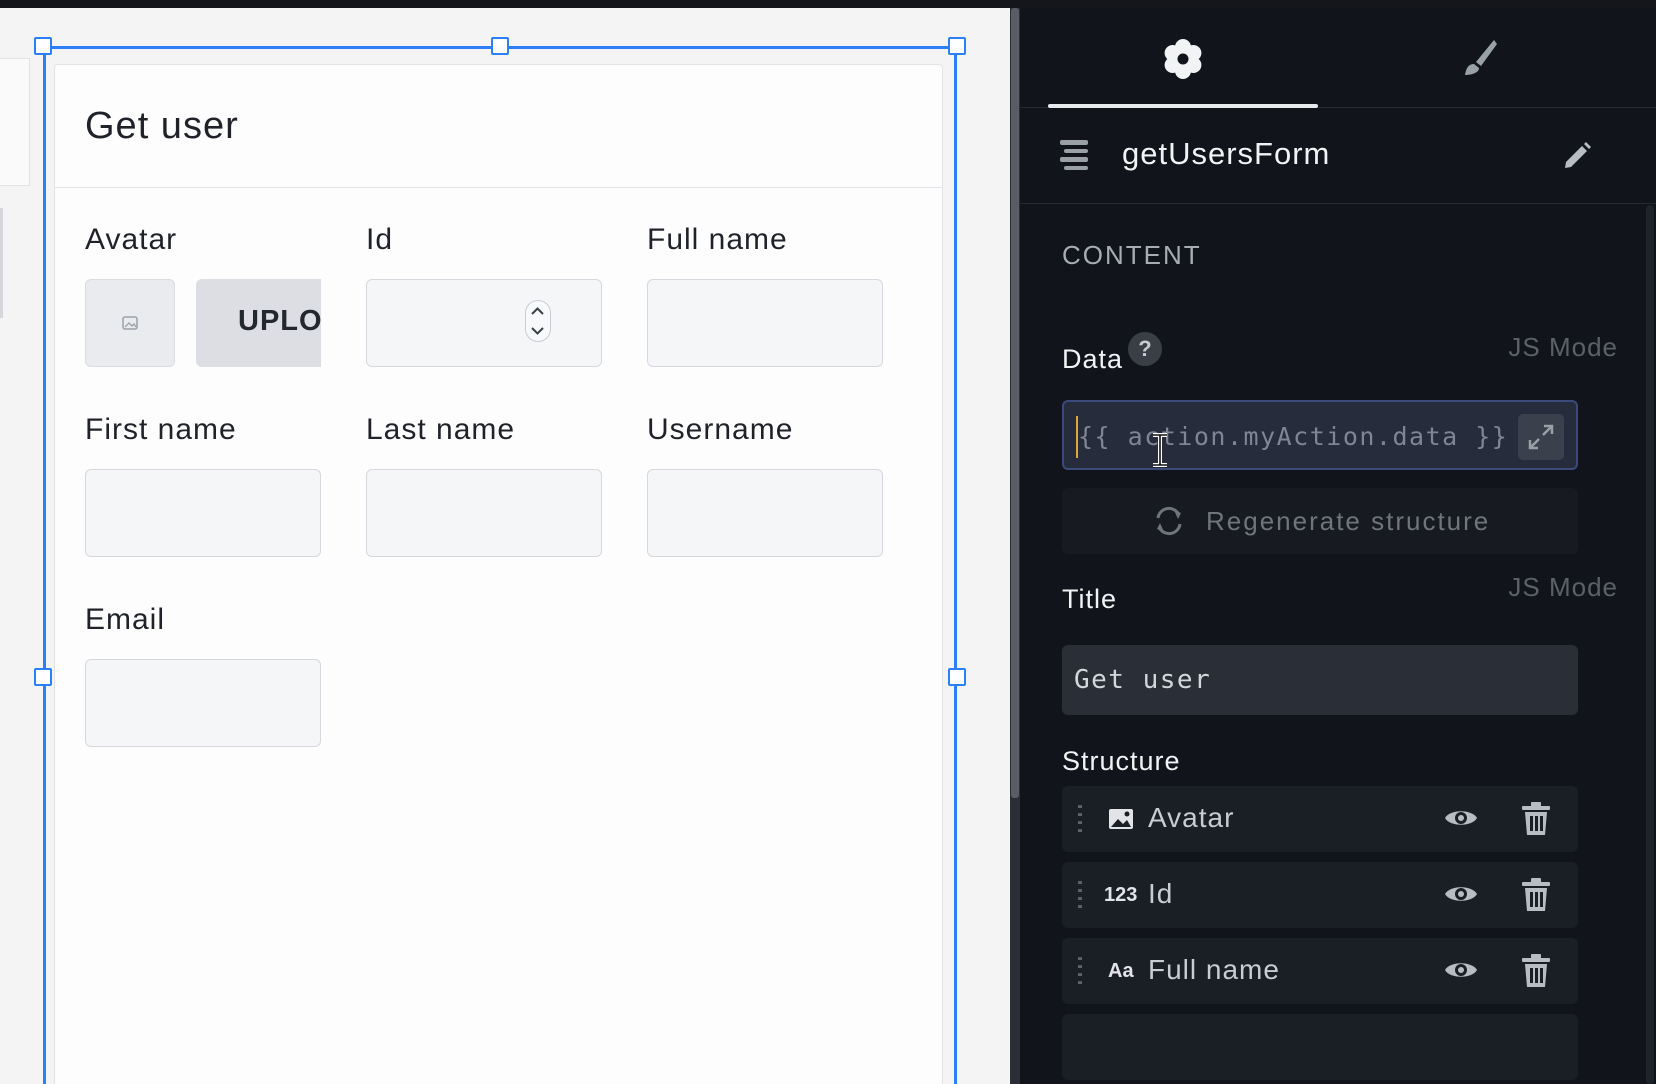  Describe the element at coordinates (1338, 156) in the screenshot. I see `widget-header: getUsersForm` at that location.